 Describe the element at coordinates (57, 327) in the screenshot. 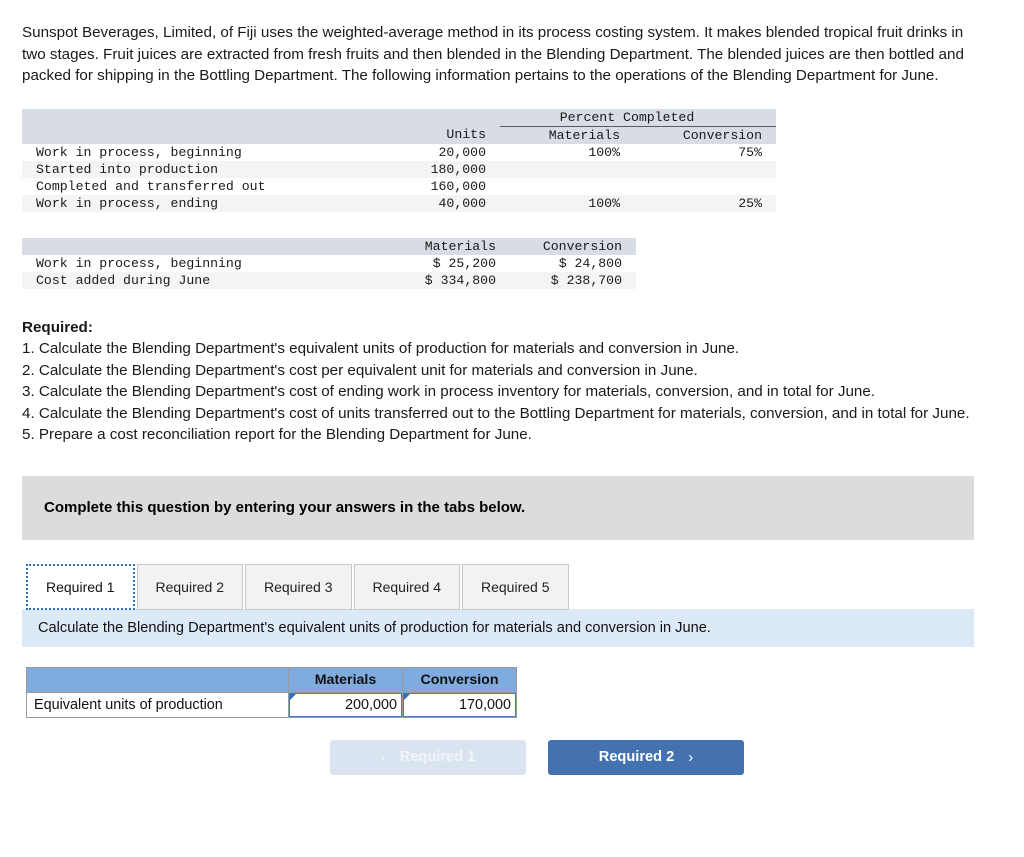

I see `required-heading: Required:` at that location.